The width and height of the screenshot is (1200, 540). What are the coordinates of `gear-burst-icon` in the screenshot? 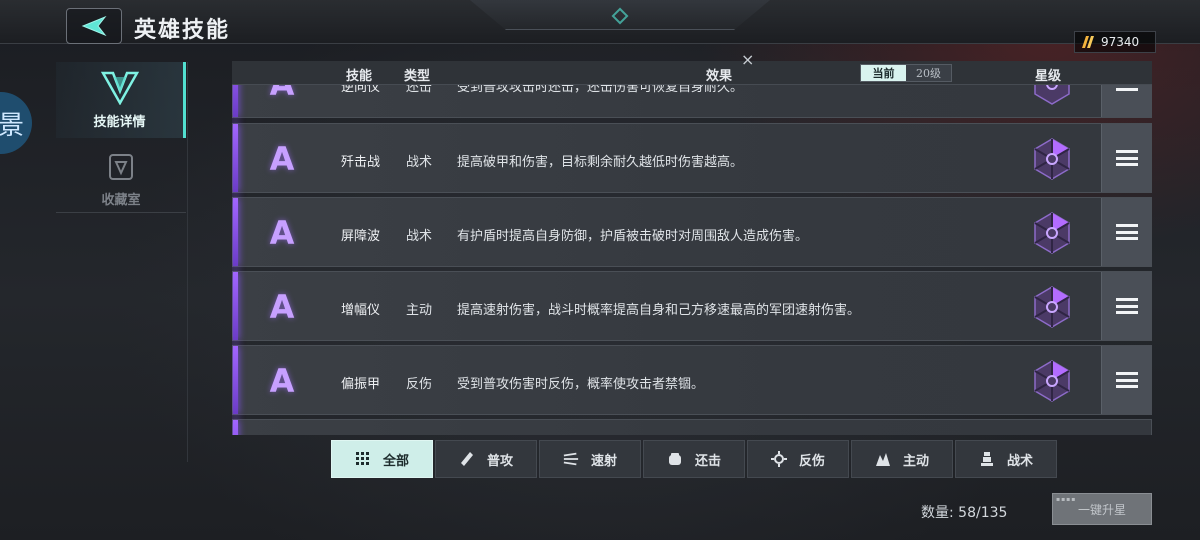 It's located at (778, 459).